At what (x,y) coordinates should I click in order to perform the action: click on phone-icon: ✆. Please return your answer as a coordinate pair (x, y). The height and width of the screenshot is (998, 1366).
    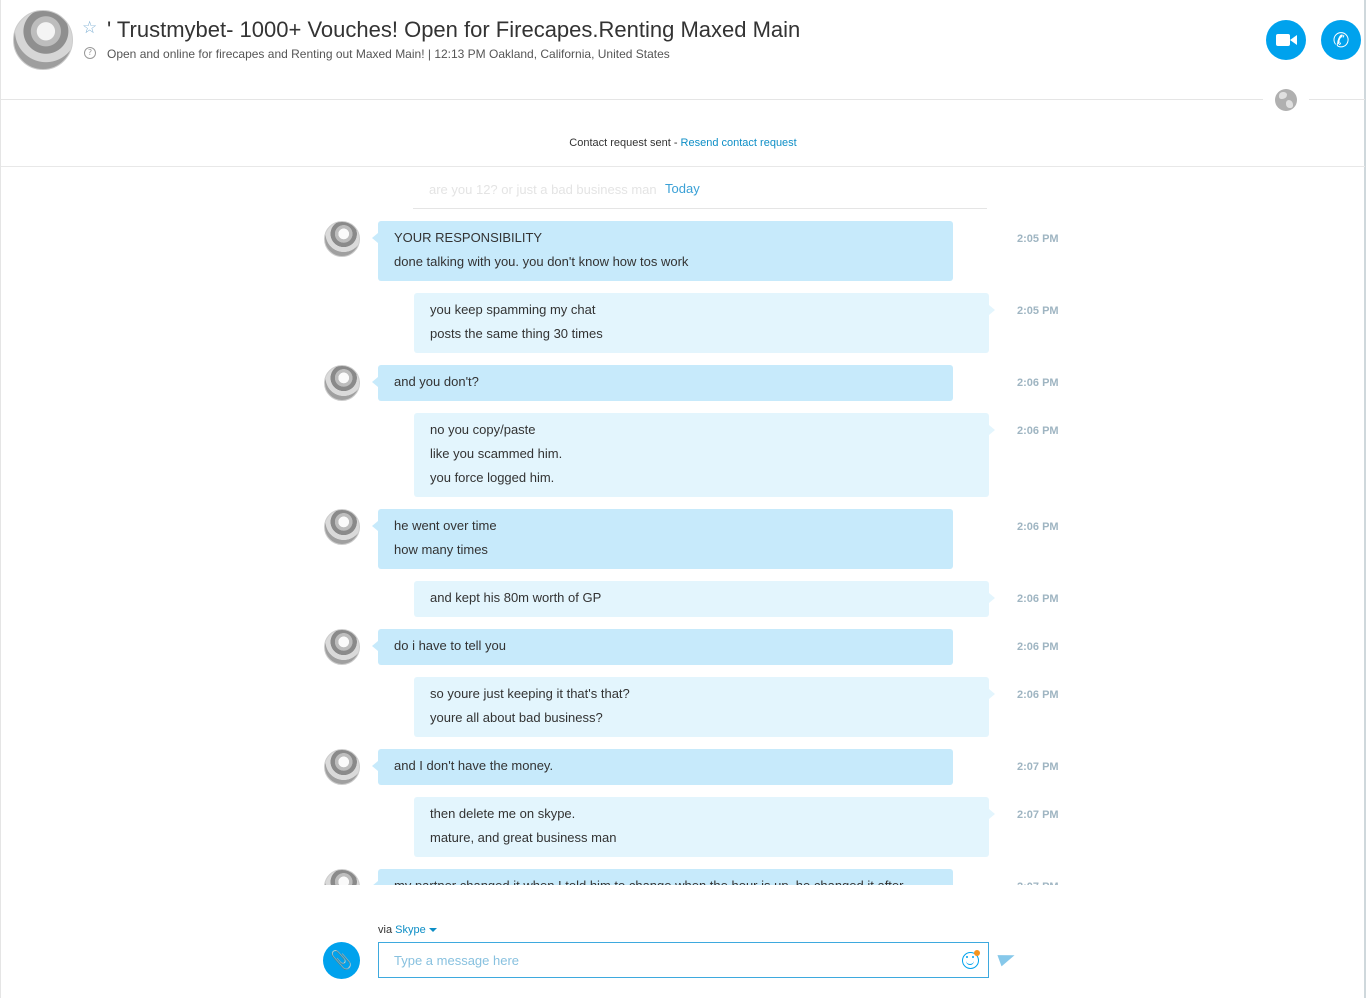
    Looking at the image, I should click on (1341, 40).